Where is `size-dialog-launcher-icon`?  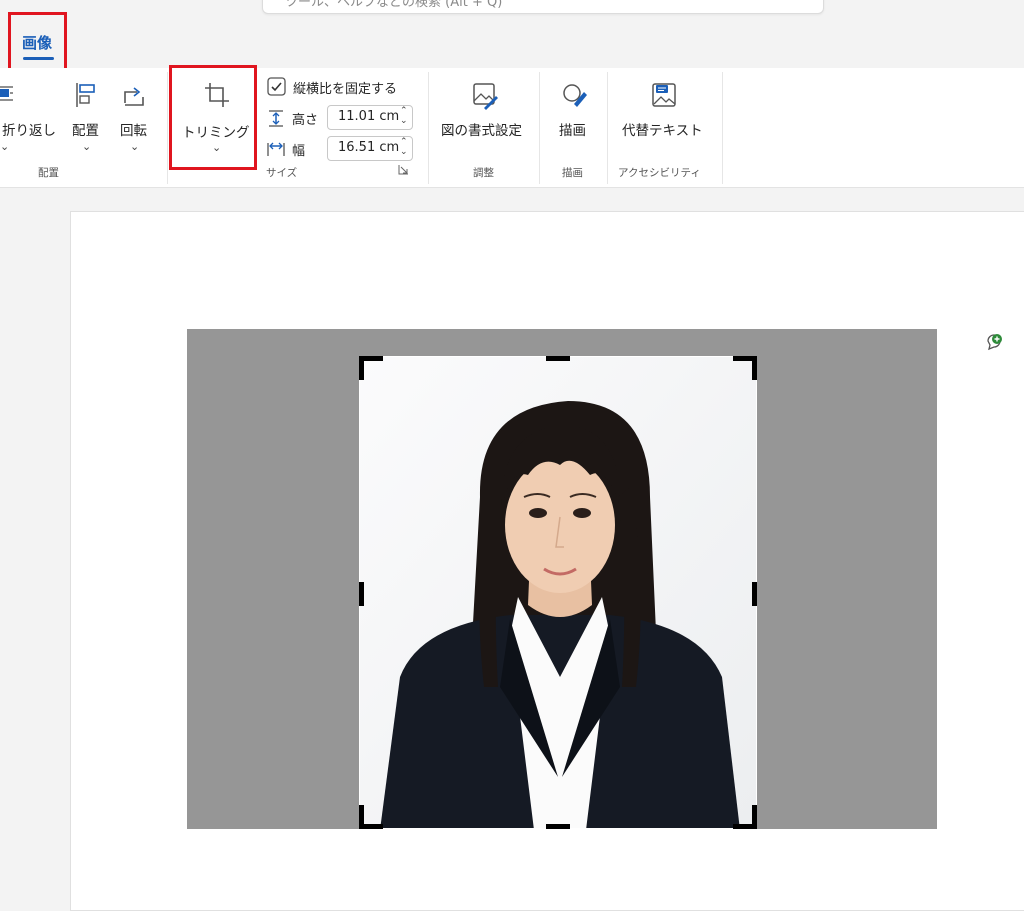
size-dialog-launcher-icon is located at coordinates (403, 169).